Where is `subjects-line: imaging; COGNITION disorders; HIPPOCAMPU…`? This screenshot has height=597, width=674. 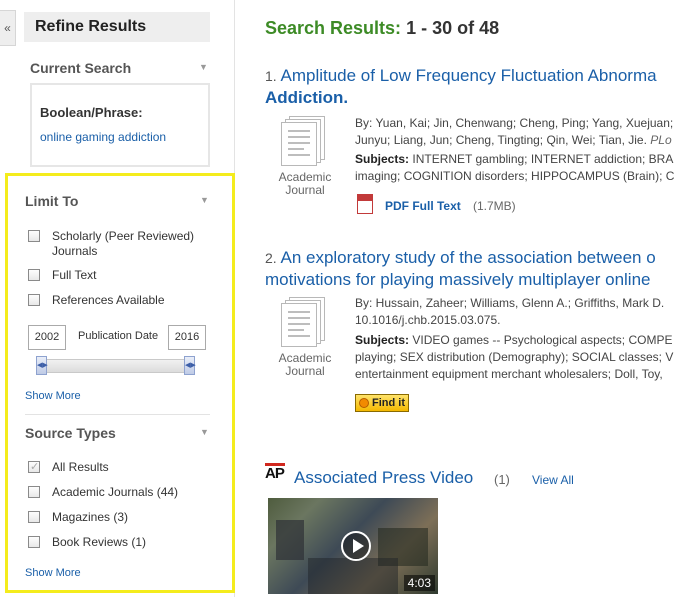
subjects-line: imaging; COGNITION disorders; HIPPOCAMPU… is located at coordinates (514, 176).